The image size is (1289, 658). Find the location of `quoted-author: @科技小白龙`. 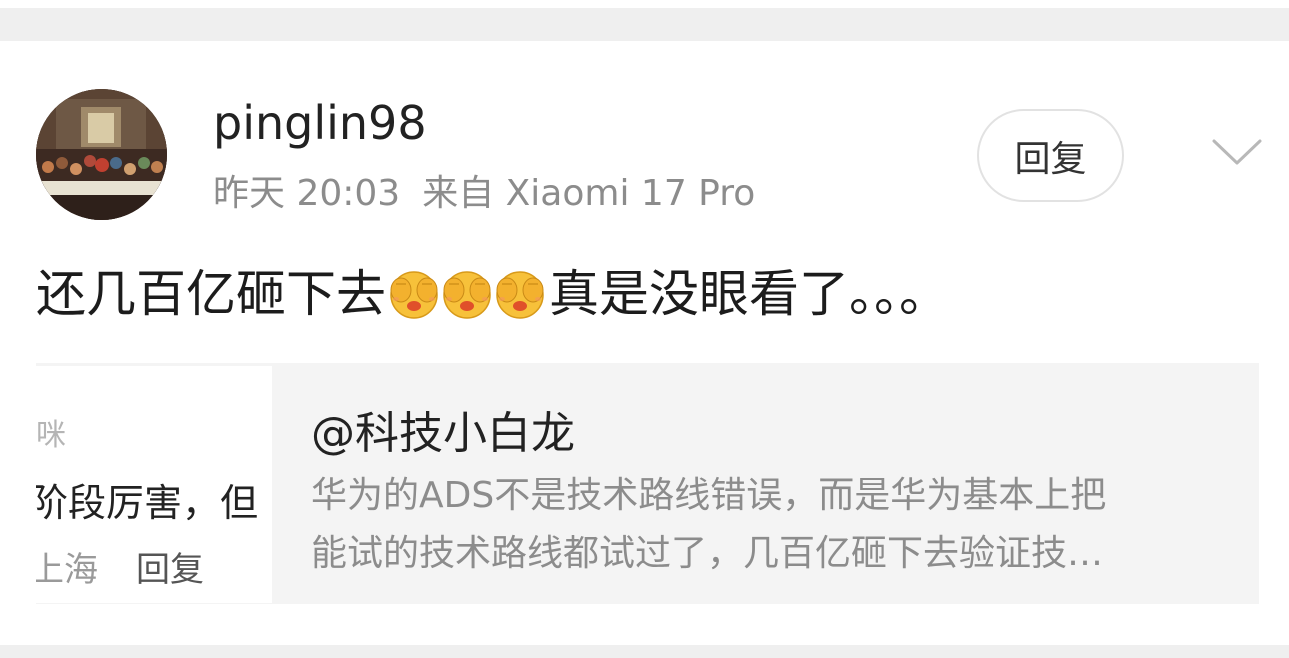

quoted-author: @科技小白龙 is located at coordinates (443, 429).